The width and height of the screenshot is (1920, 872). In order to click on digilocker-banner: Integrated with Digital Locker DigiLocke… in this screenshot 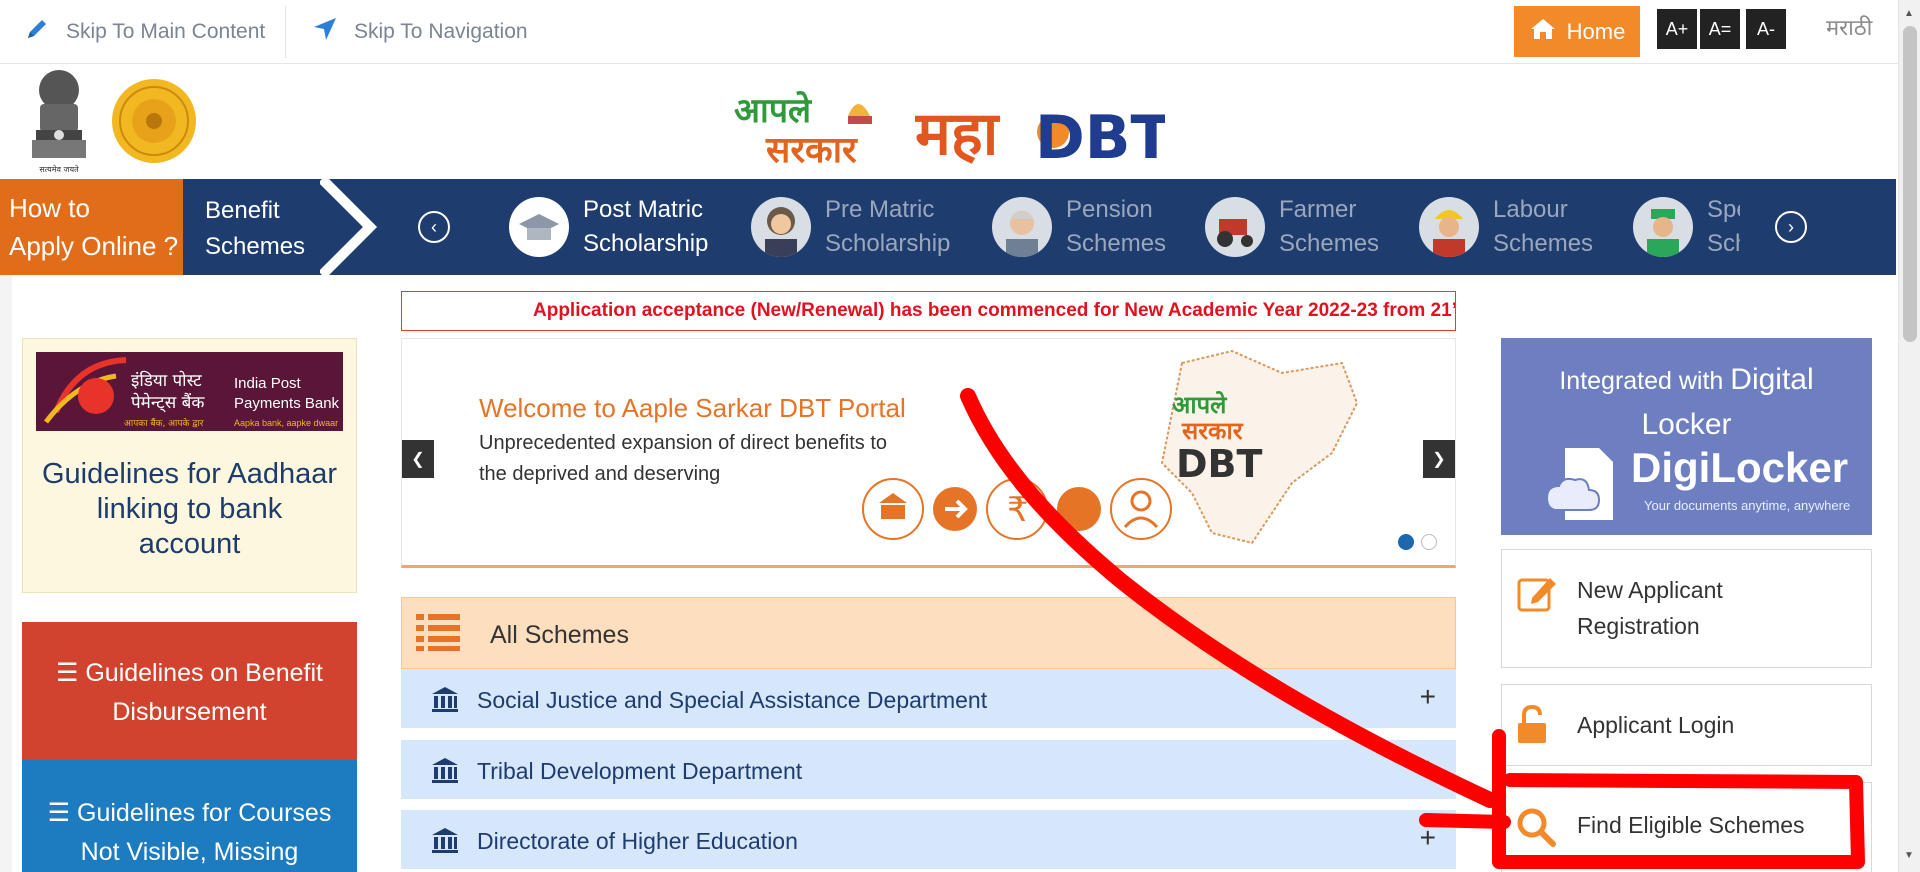, I will do `click(1686, 436)`.